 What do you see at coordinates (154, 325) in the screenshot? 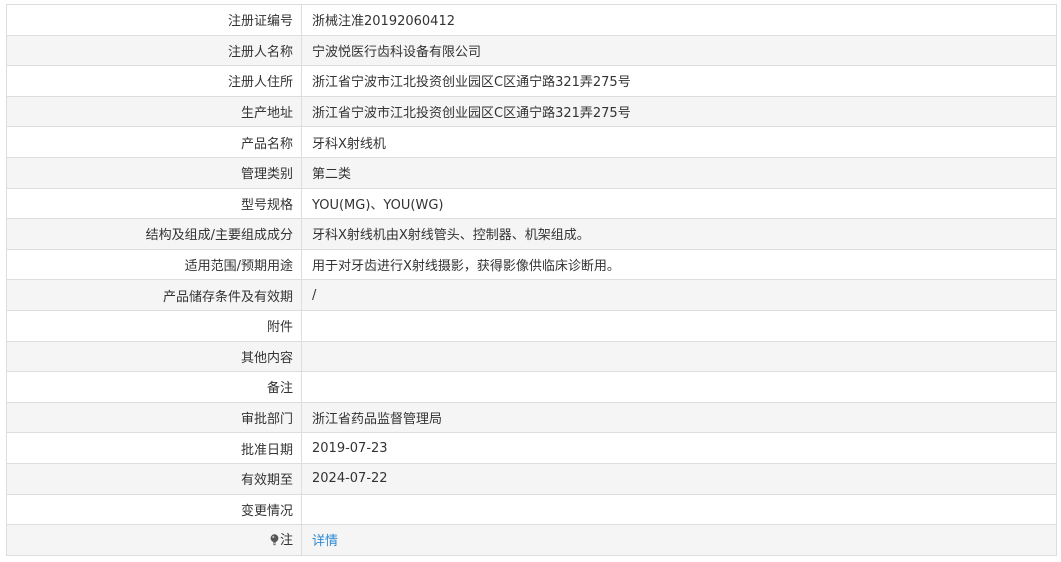
I see `row-label: 附件` at bounding box center [154, 325].